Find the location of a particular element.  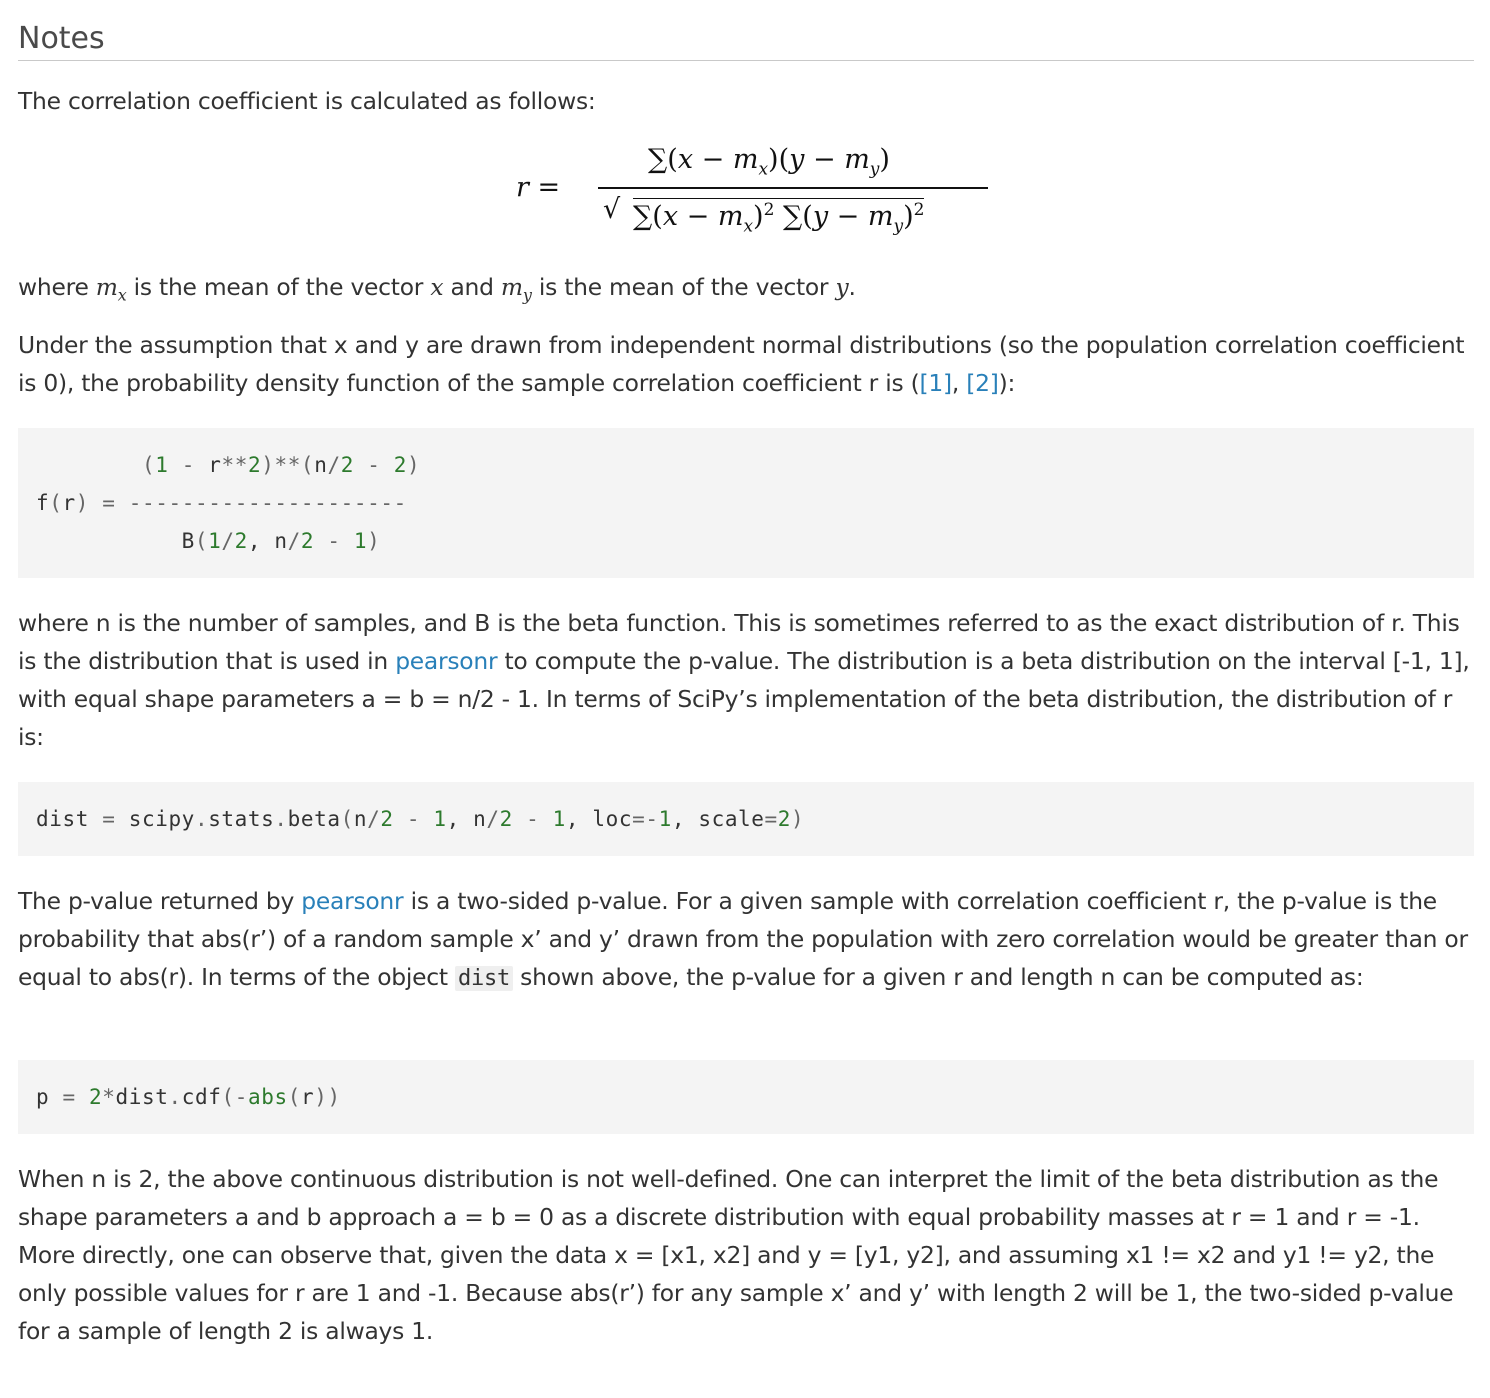

code-line: f(r) = --------------------- is located at coordinates (221, 503).